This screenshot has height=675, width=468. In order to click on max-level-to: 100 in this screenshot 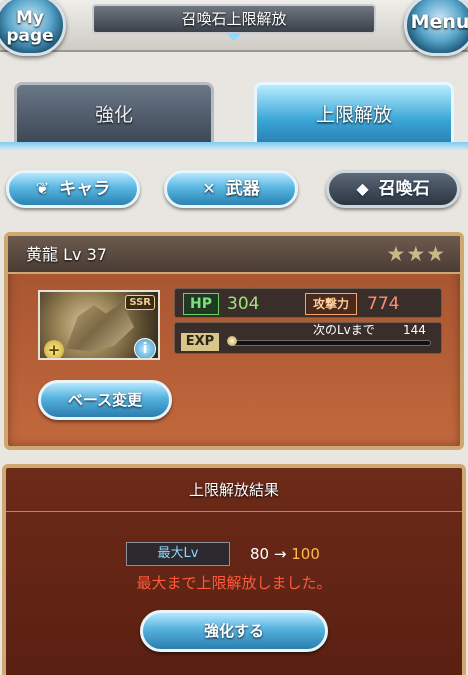, I will do `click(305, 554)`.